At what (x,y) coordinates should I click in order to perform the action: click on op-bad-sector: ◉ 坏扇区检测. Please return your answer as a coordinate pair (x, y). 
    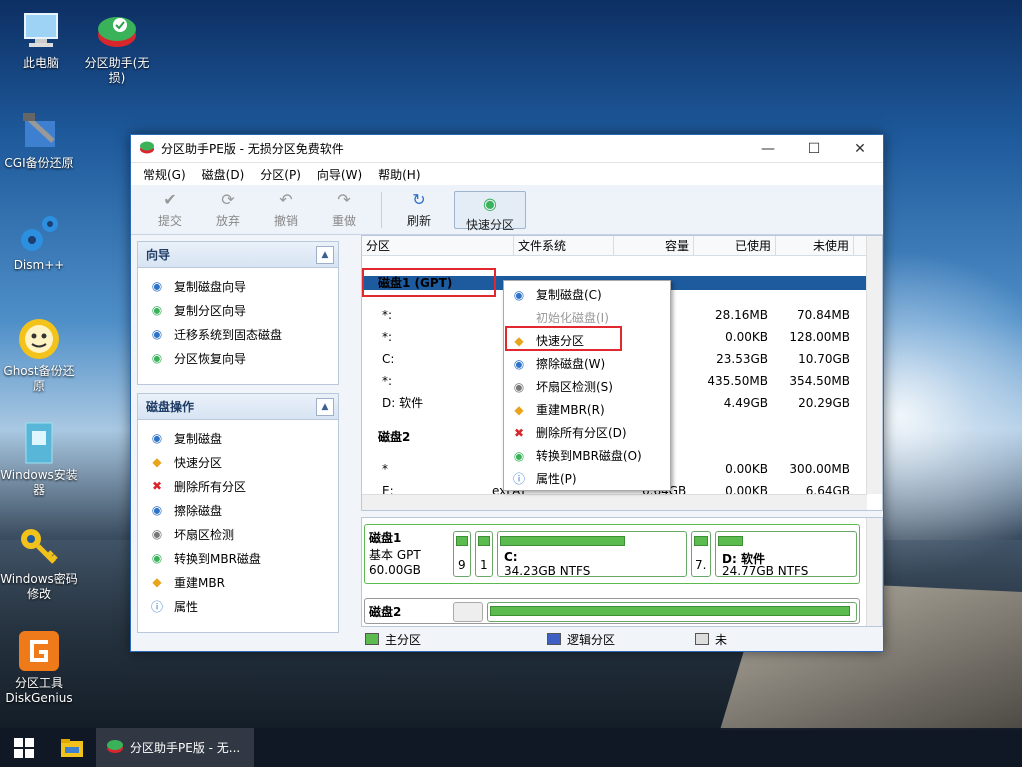
    Looking at the image, I should click on (243, 534).